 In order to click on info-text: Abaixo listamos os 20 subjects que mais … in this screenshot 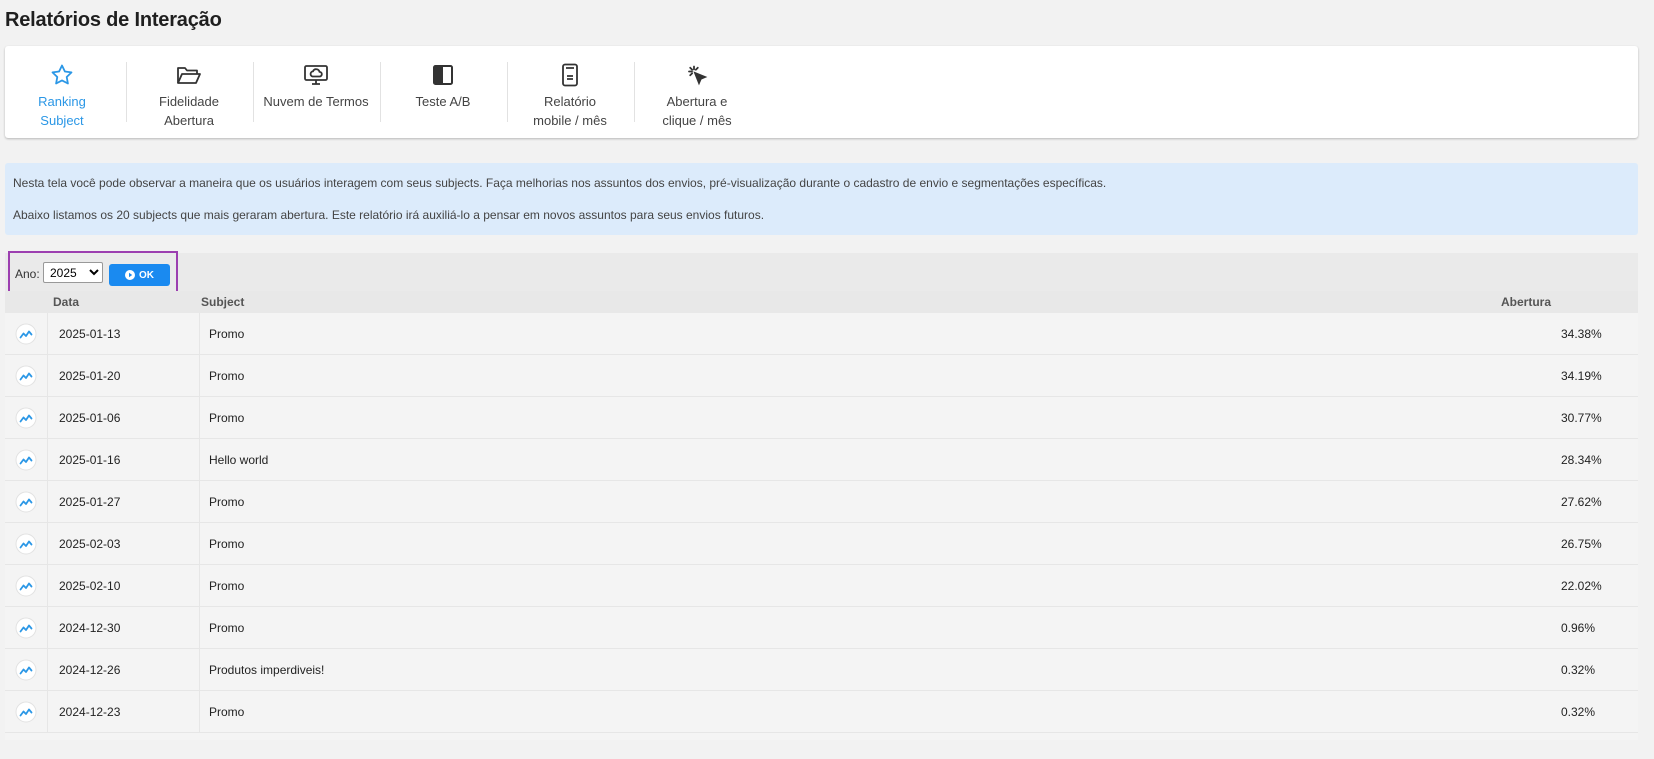, I will do `click(389, 215)`.